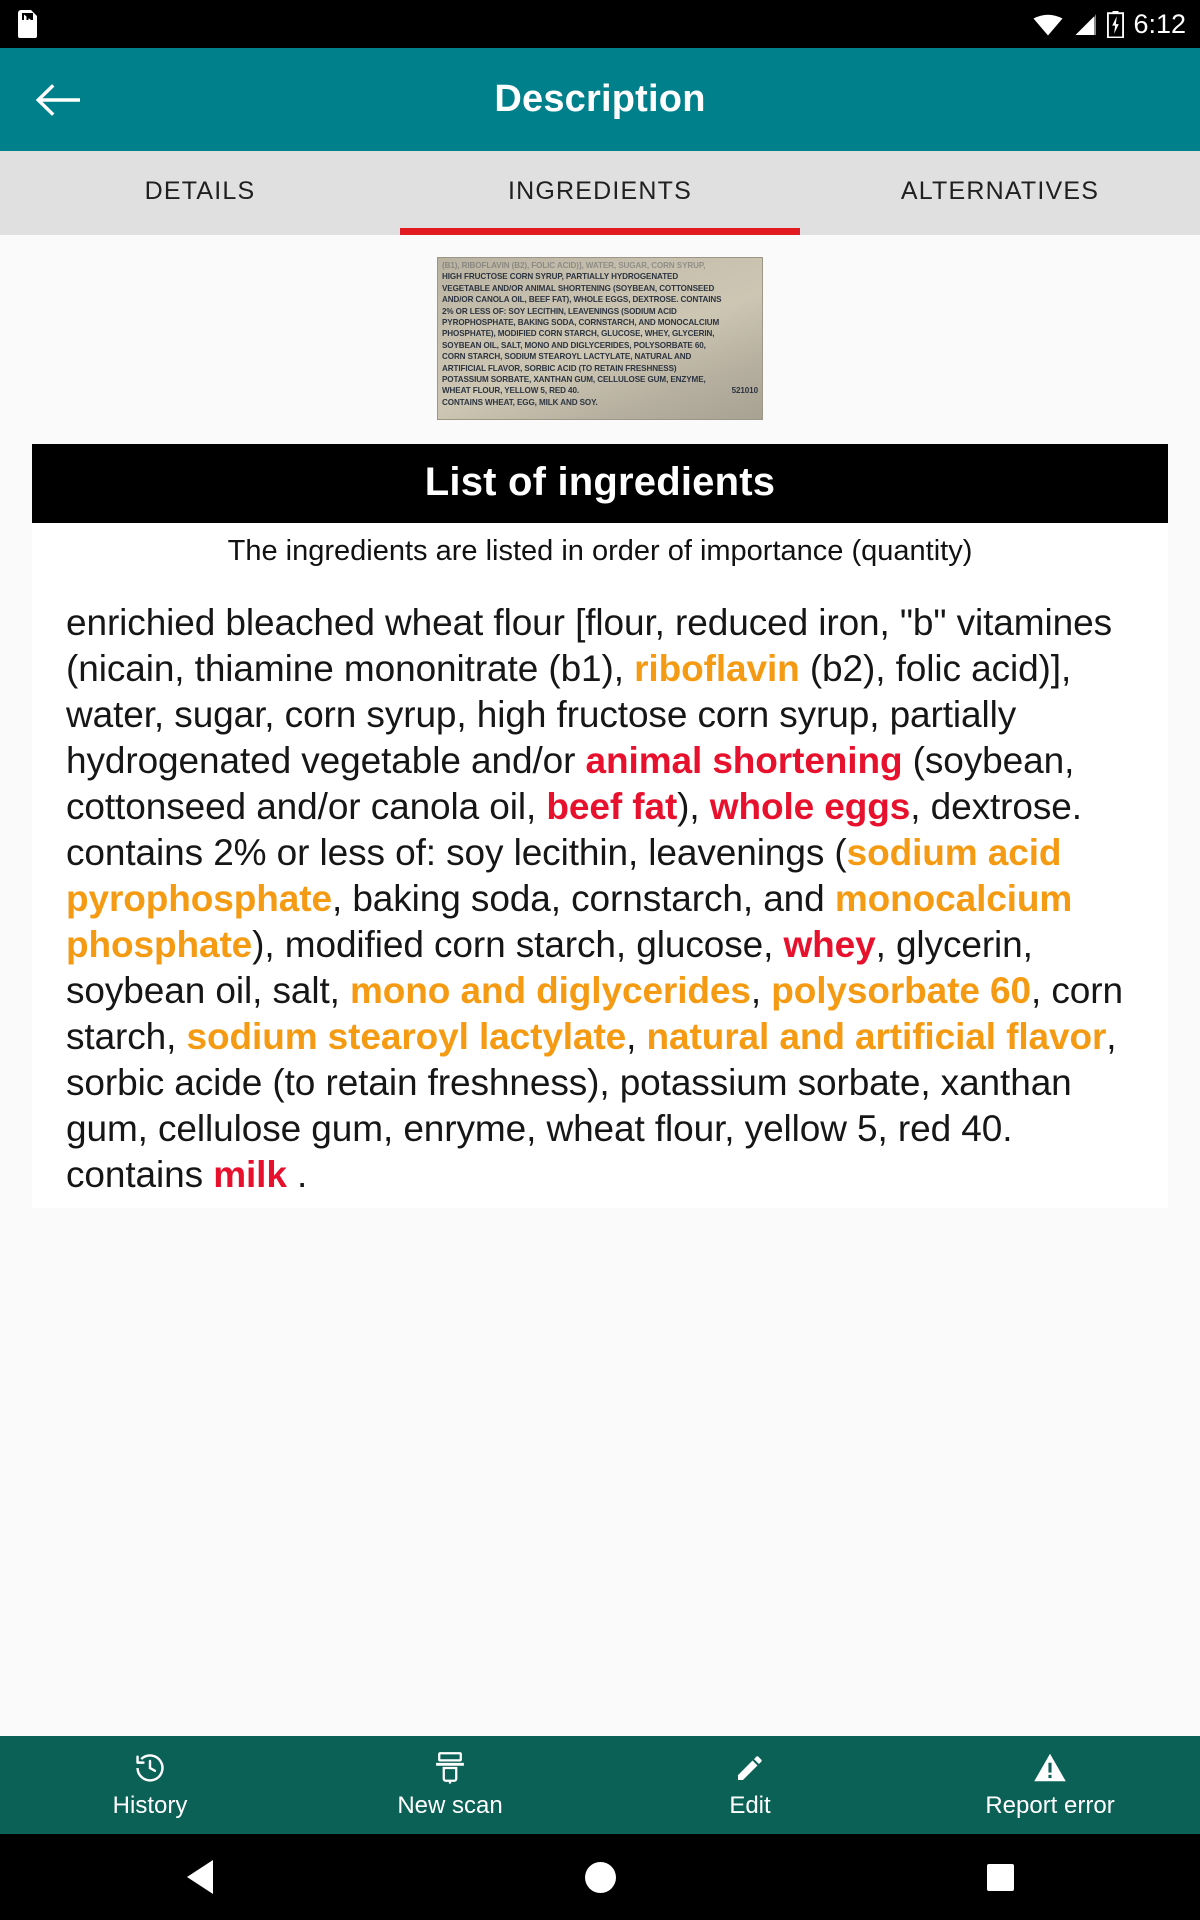 This screenshot has height=1920, width=1200. I want to click on tab-alternatives: ALTERNATIVES, so click(1000, 193).